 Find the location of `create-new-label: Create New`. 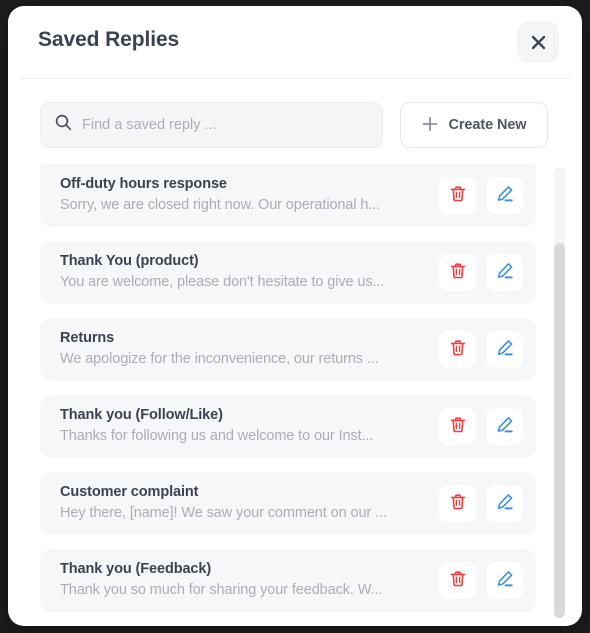

create-new-label: Create New is located at coordinates (487, 125).